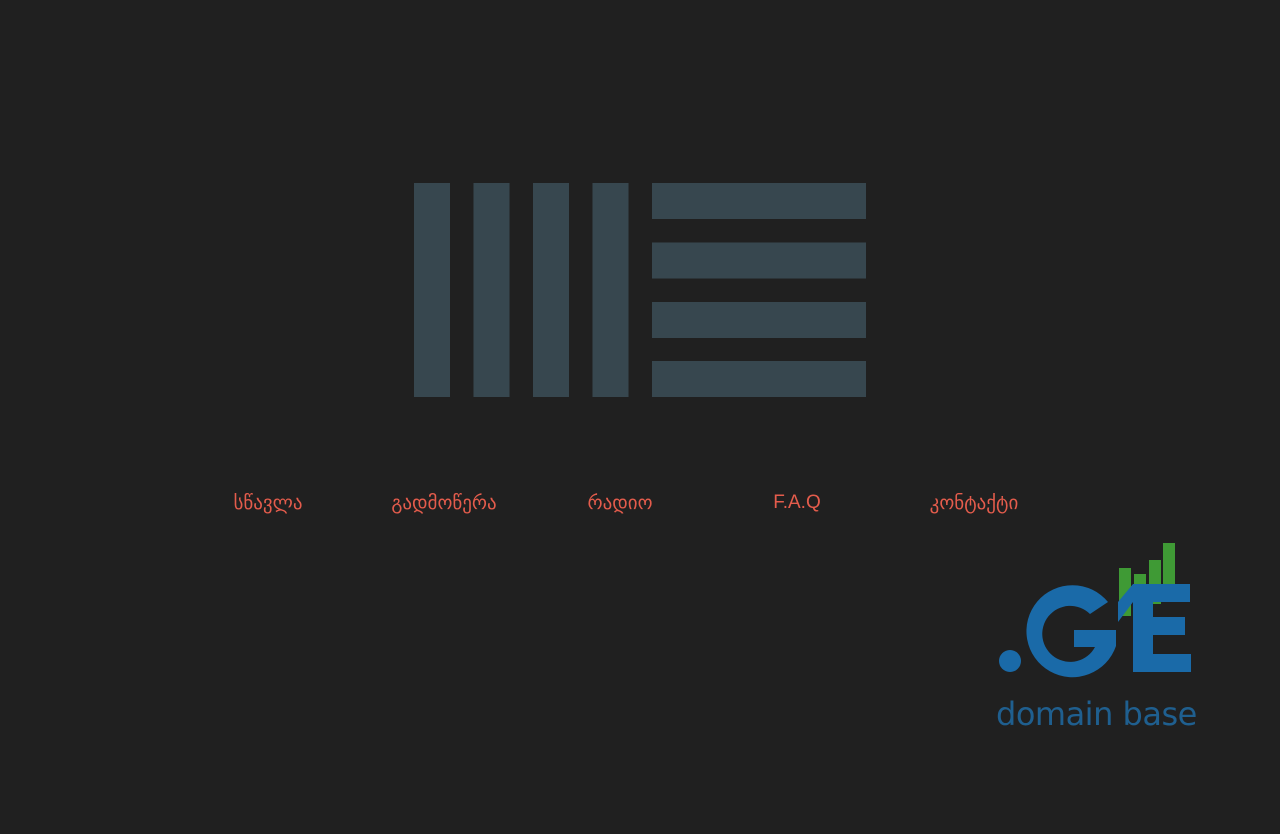 Image resolution: width=1280 pixels, height=834 pixels. I want to click on badge-dot, so click(1010, 661).